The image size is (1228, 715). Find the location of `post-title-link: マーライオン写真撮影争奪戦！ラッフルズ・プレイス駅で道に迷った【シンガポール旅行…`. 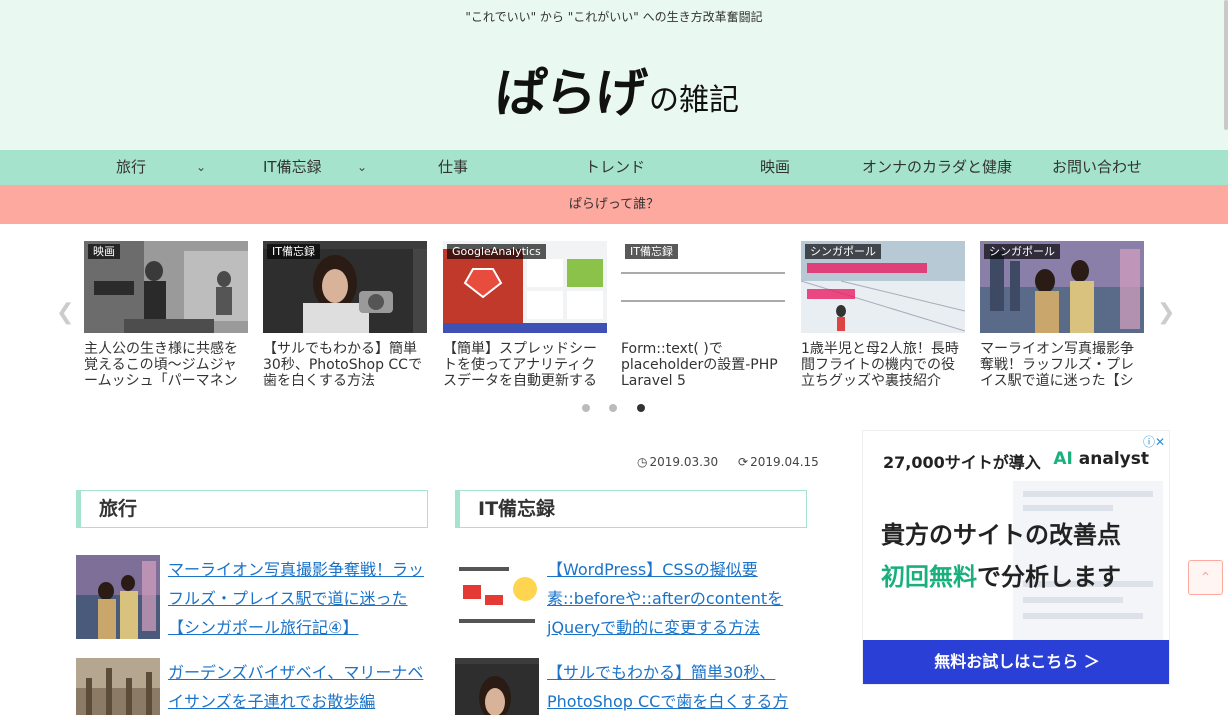

post-title-link: マーライオン写真撮影争奪戦！ラッフルズ・プレイス駅で道に迷った【シンガポール旅行… is located at coordinates (298, 598).